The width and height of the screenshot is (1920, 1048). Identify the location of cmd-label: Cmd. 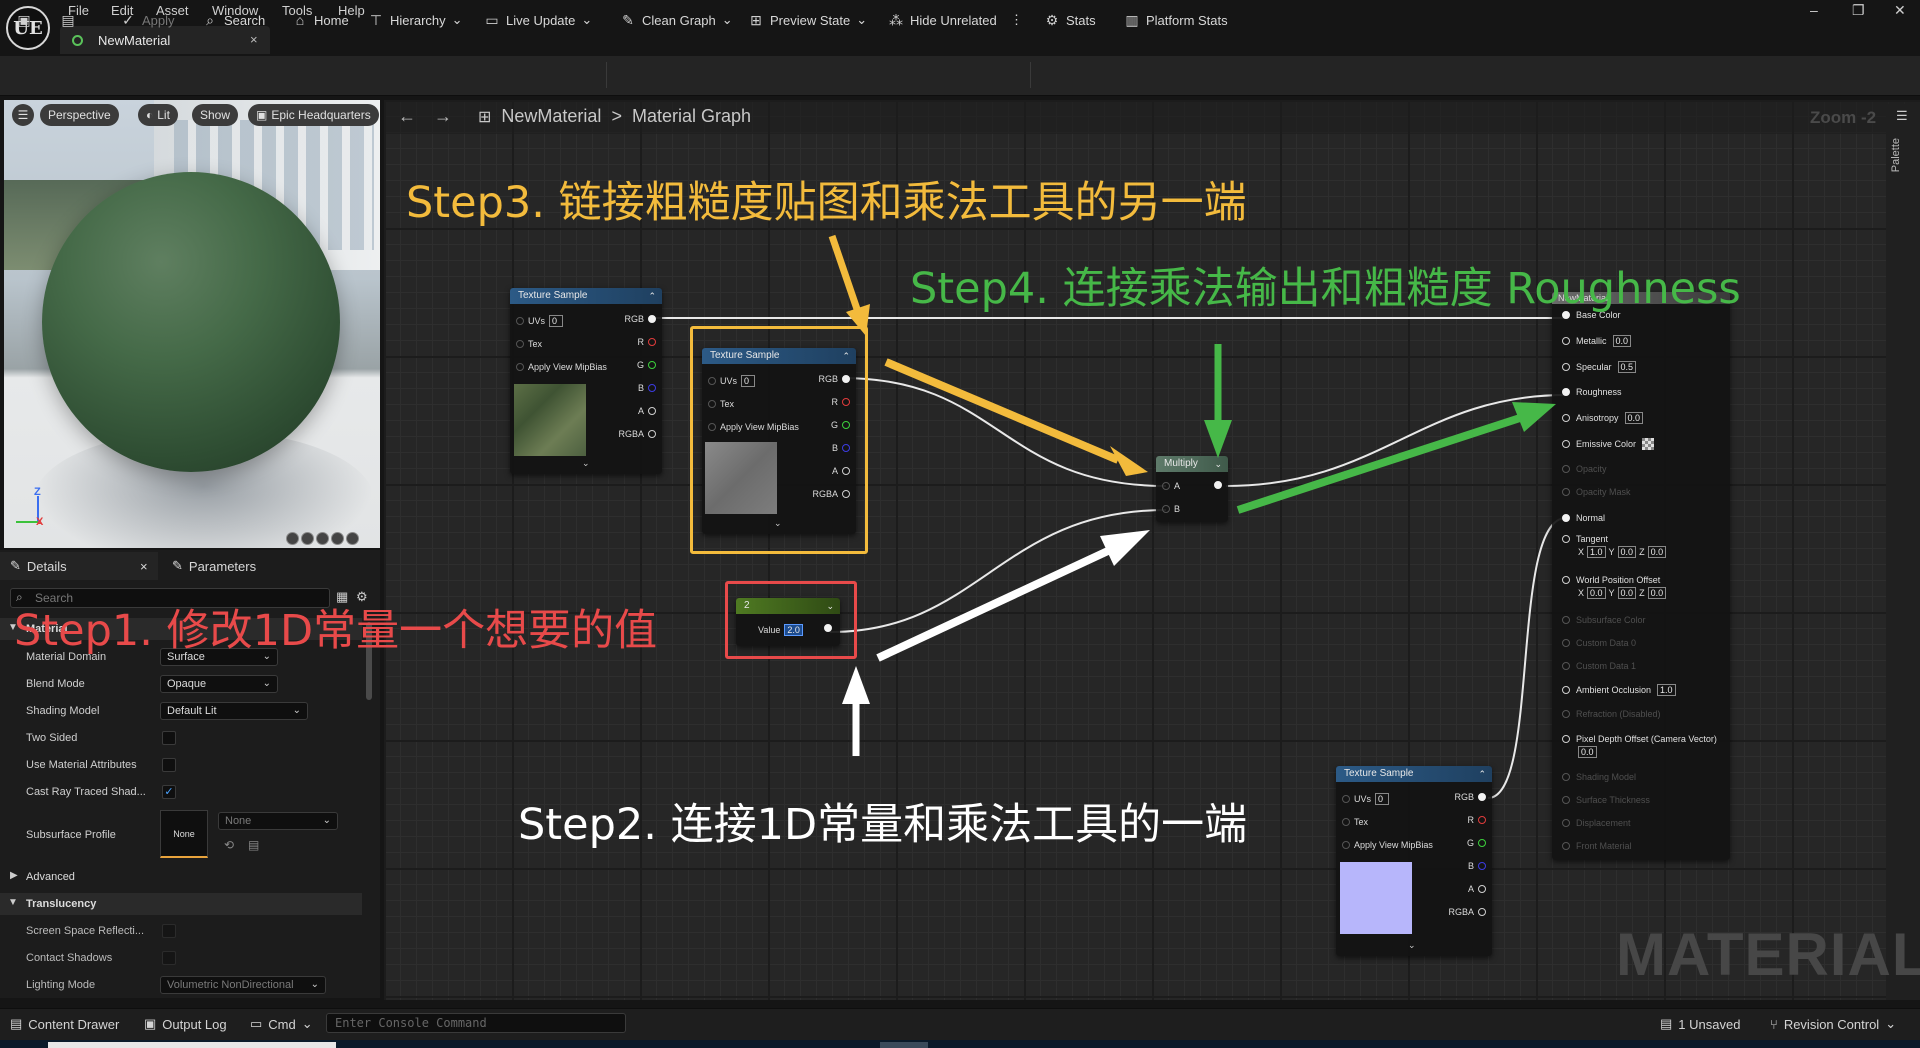
(282, 1024).